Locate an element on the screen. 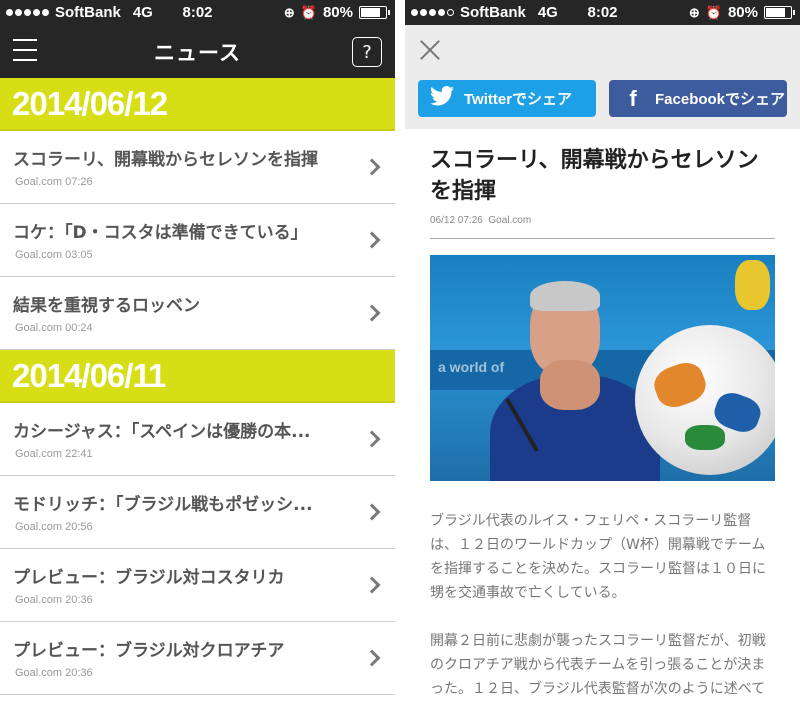 The width and height of the screenshot is (800, 702). share-bar: Twitterでシェア f Facebookでシェア is located at coordinates (602, 77).